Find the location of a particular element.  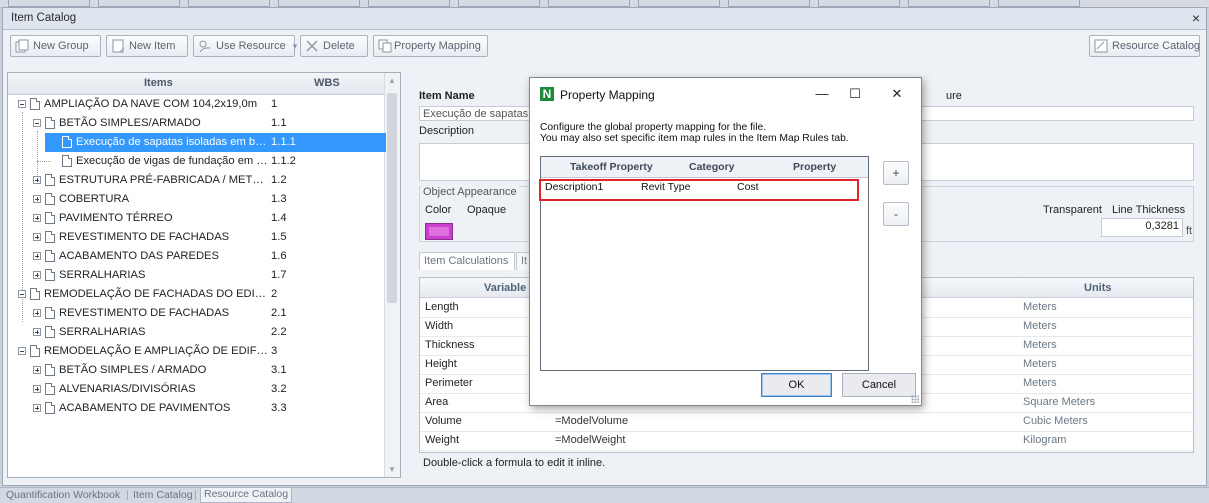

tab-quantification-workbook: Quantification Workbook is located at coordinates (63, 495).